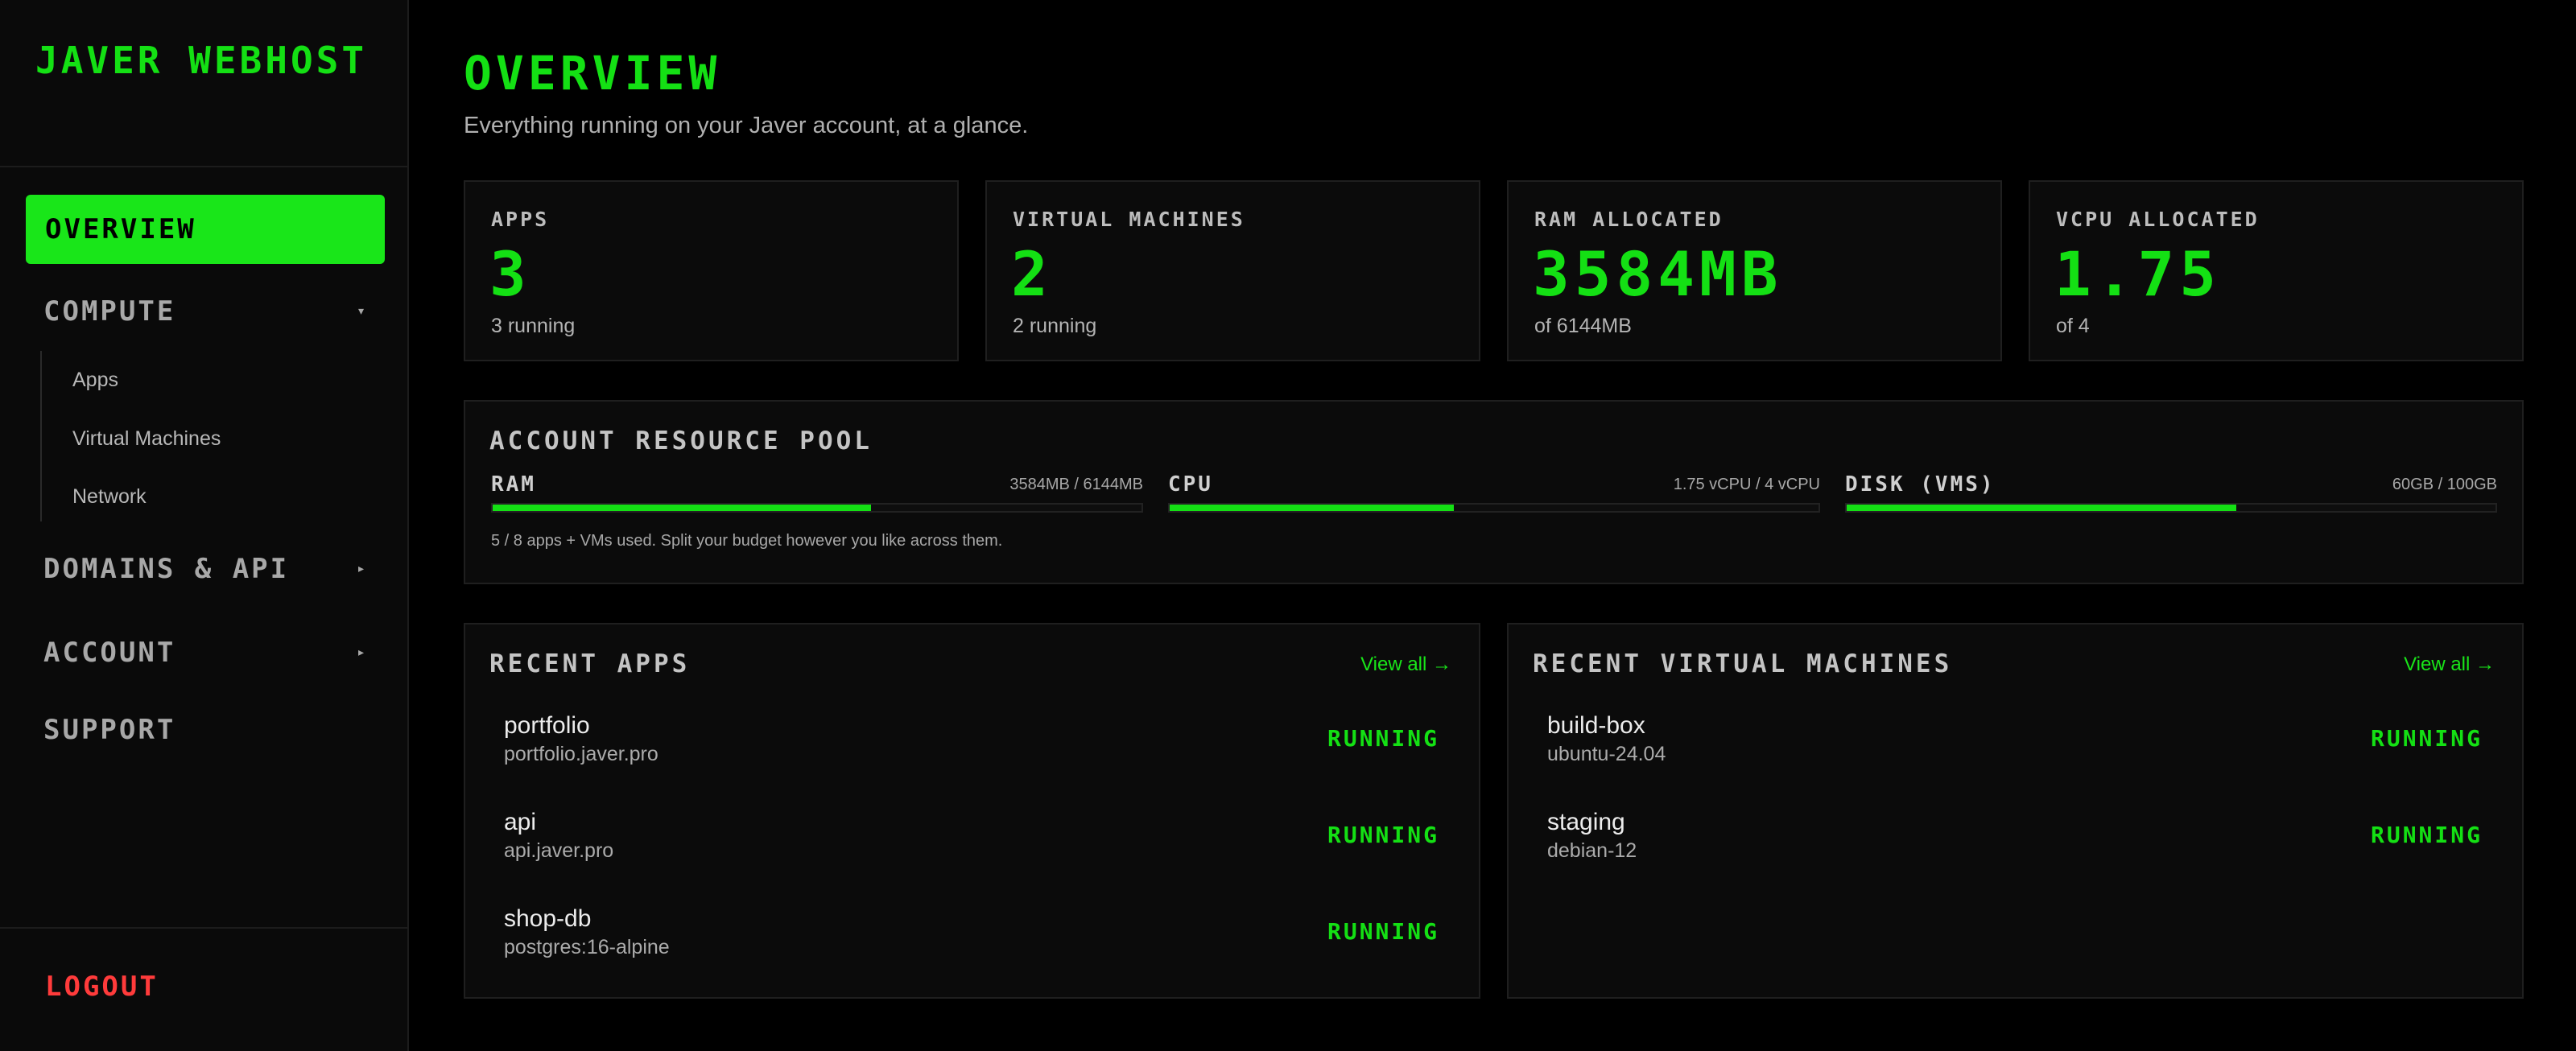 The height and width of the screenshot is (1051, 2576). I want to click on recent-vms-title: RECENT VIRTUAL MACHINES, so click(1743, 663).